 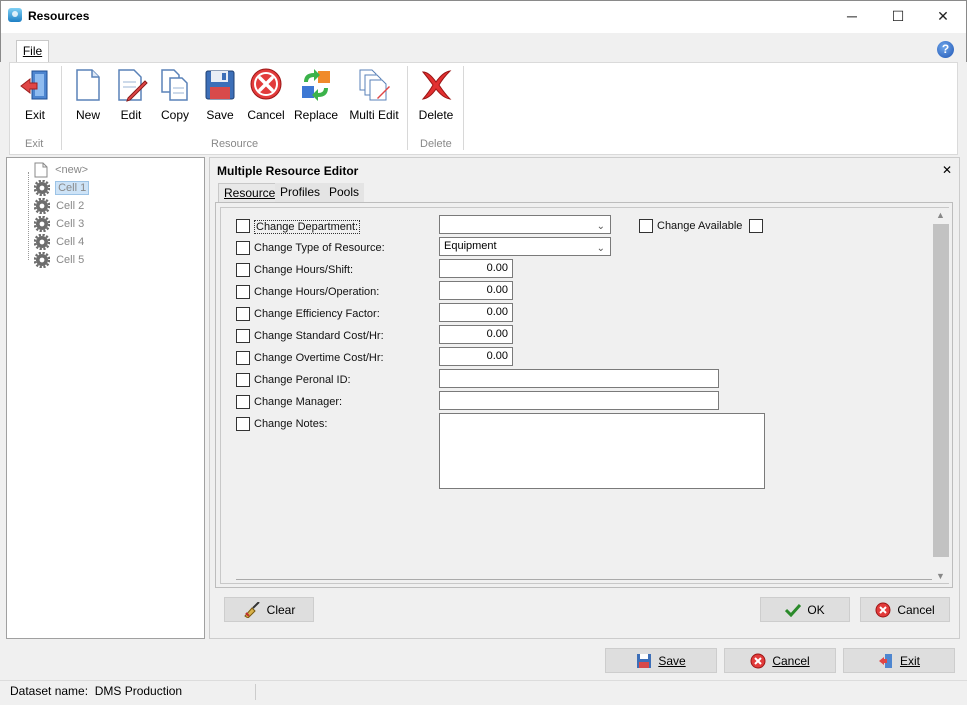 What do you see at coordinates (87, 115) in the screenshot?
I see `new-label: New` at bounding box center [87, 115].